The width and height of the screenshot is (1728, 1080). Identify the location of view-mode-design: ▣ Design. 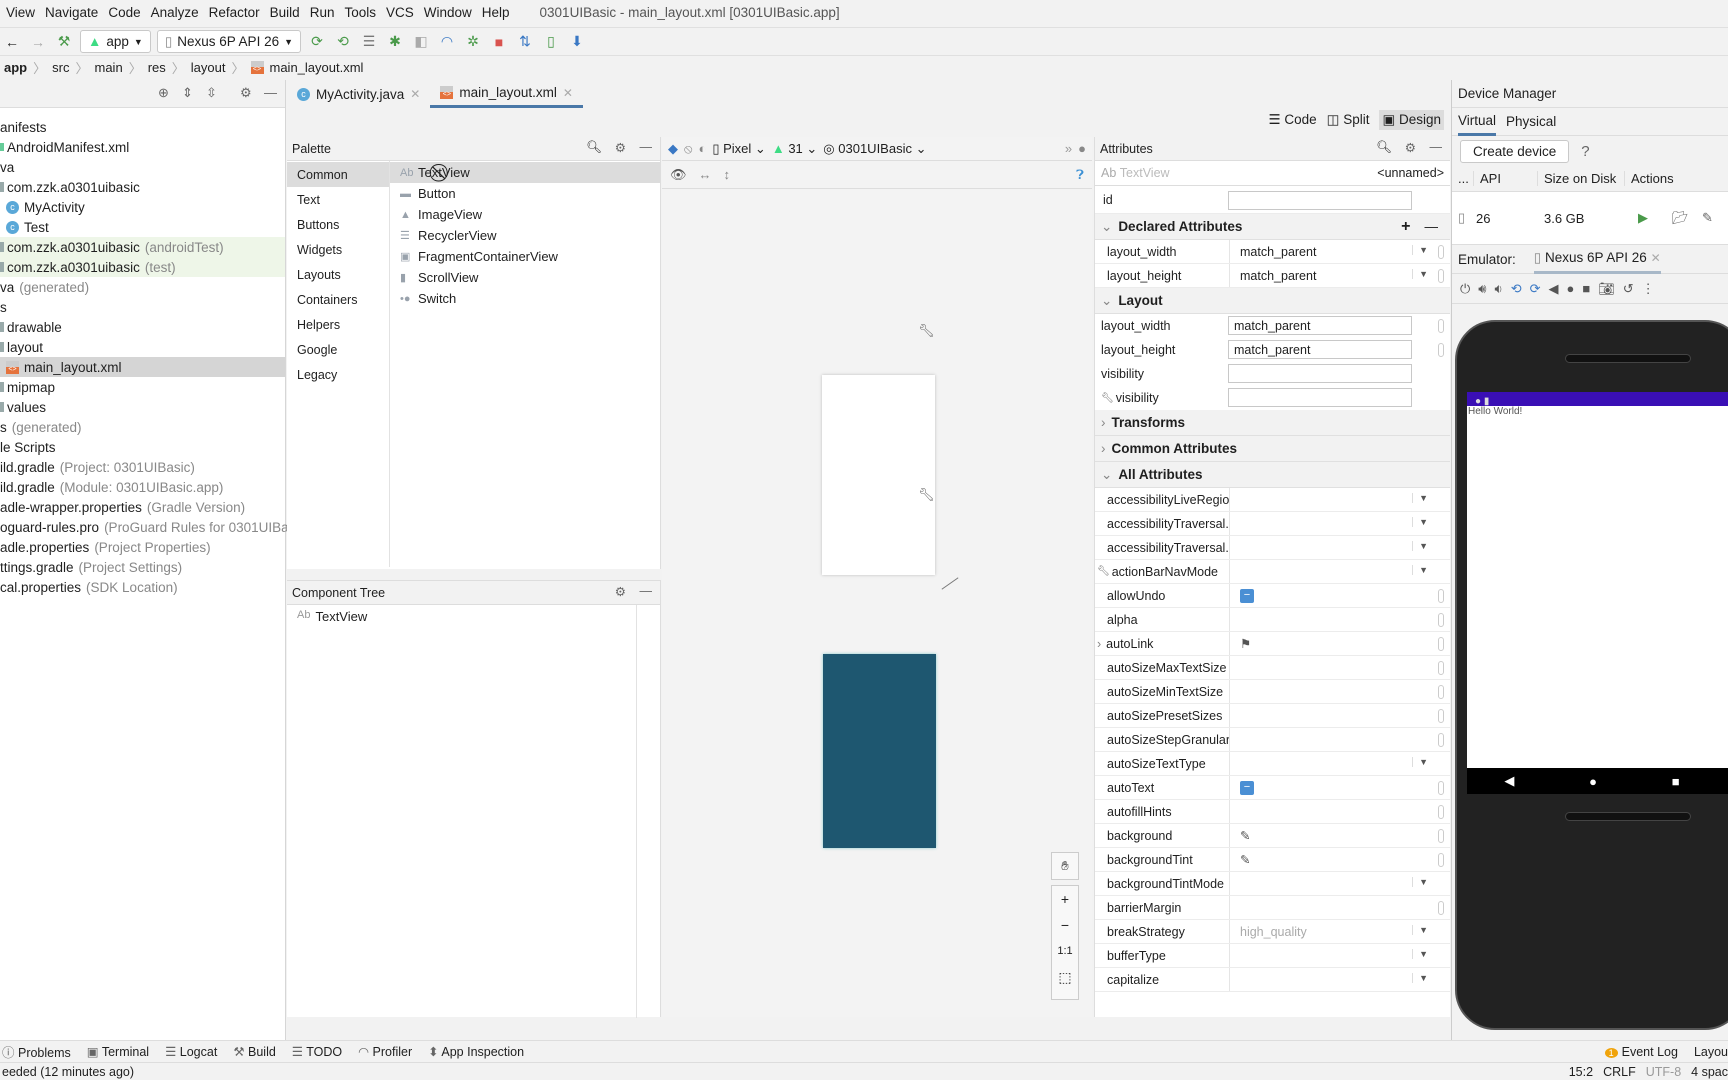
(1411, 120).